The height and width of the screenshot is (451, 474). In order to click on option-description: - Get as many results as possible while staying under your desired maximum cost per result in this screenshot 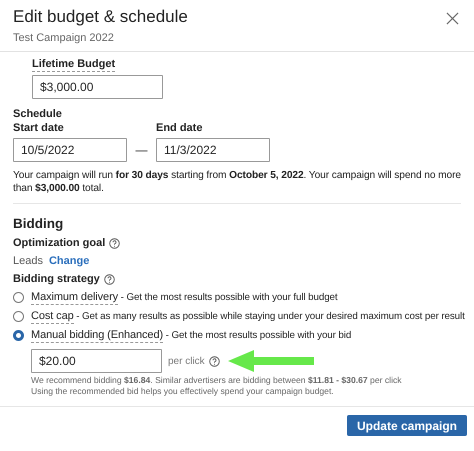, I will do `click(270, 316)`.